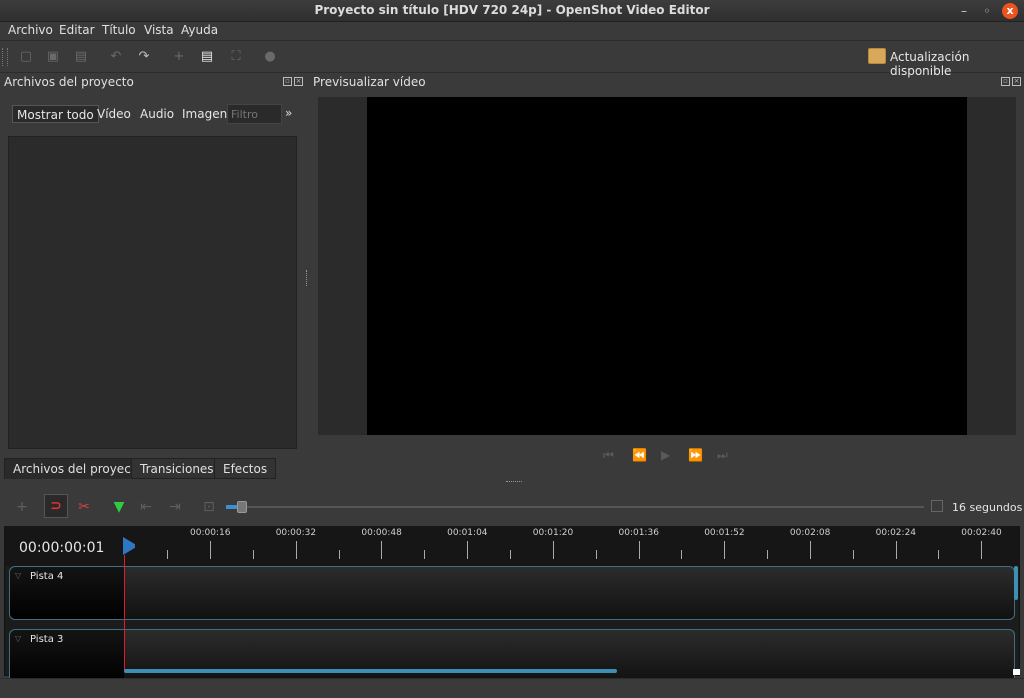 The height and width of the screenshot is (698, 1024). What do you see at coordinates (270, 57) in the screenshot?
I see `export-video-icon: ●` at bounding box center [270, 57].